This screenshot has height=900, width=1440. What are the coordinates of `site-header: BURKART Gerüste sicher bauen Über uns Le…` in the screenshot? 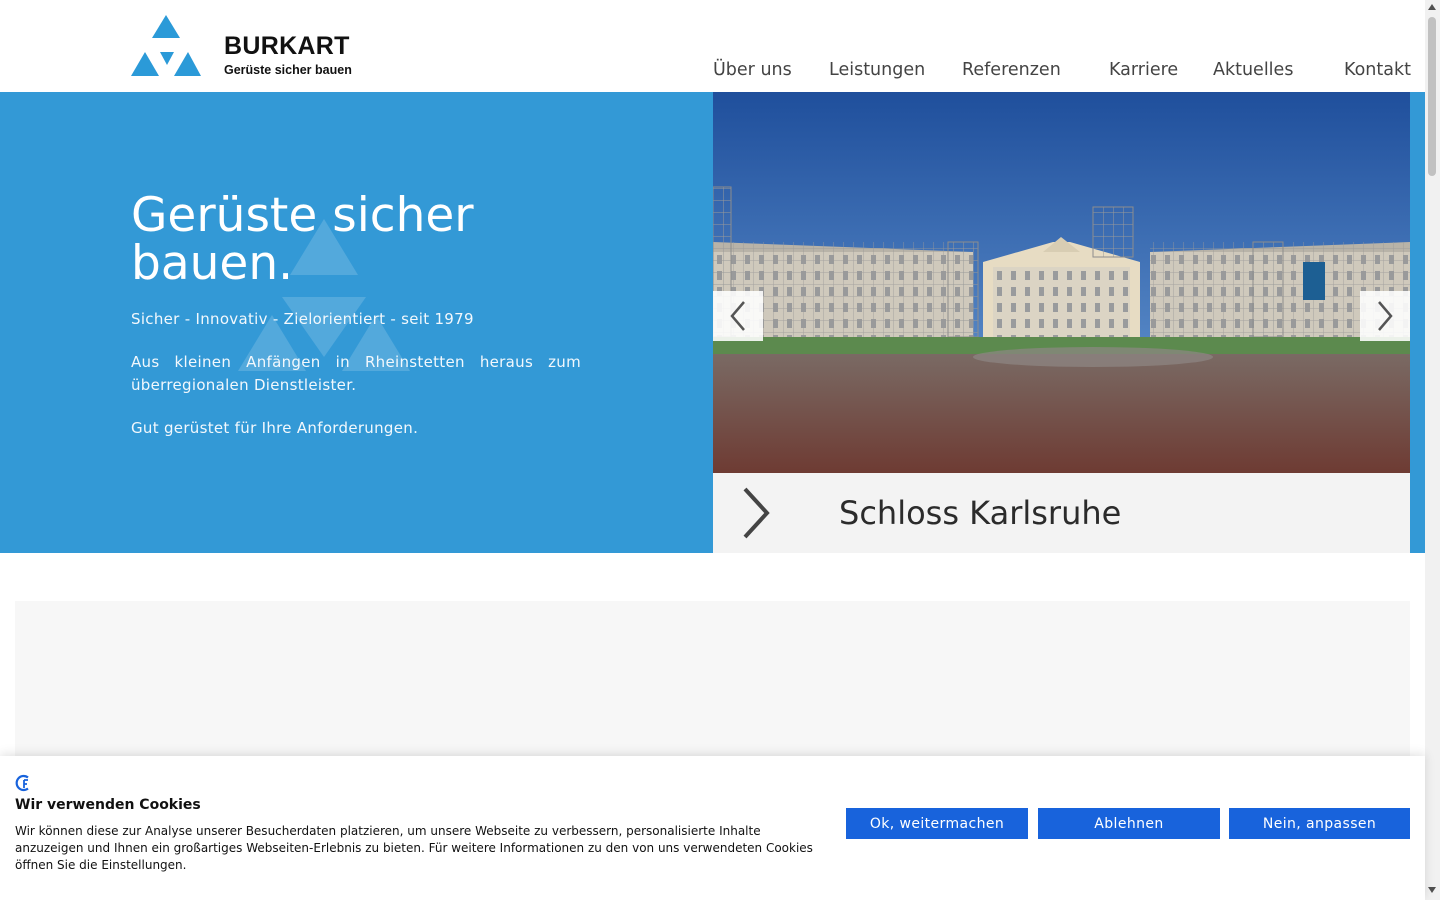 It's located at (712, 46).